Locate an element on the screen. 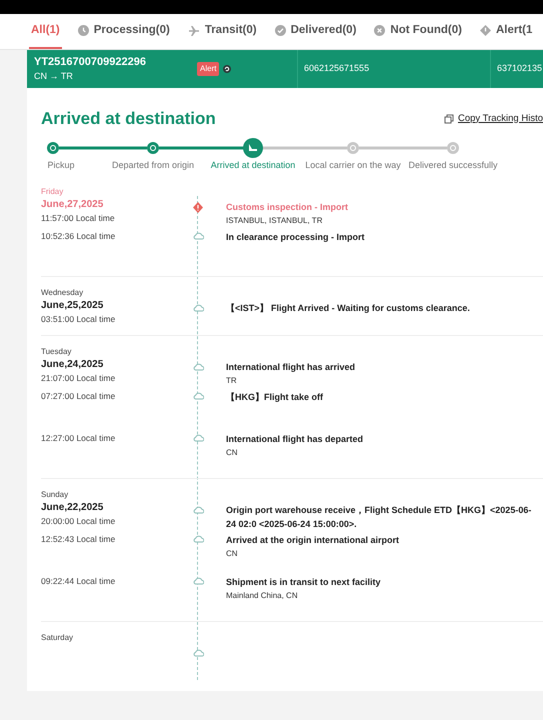 Image resolution: width=543 pixels, height=720 pixels. step-label: Pickup is located at coordinates (61, 165).